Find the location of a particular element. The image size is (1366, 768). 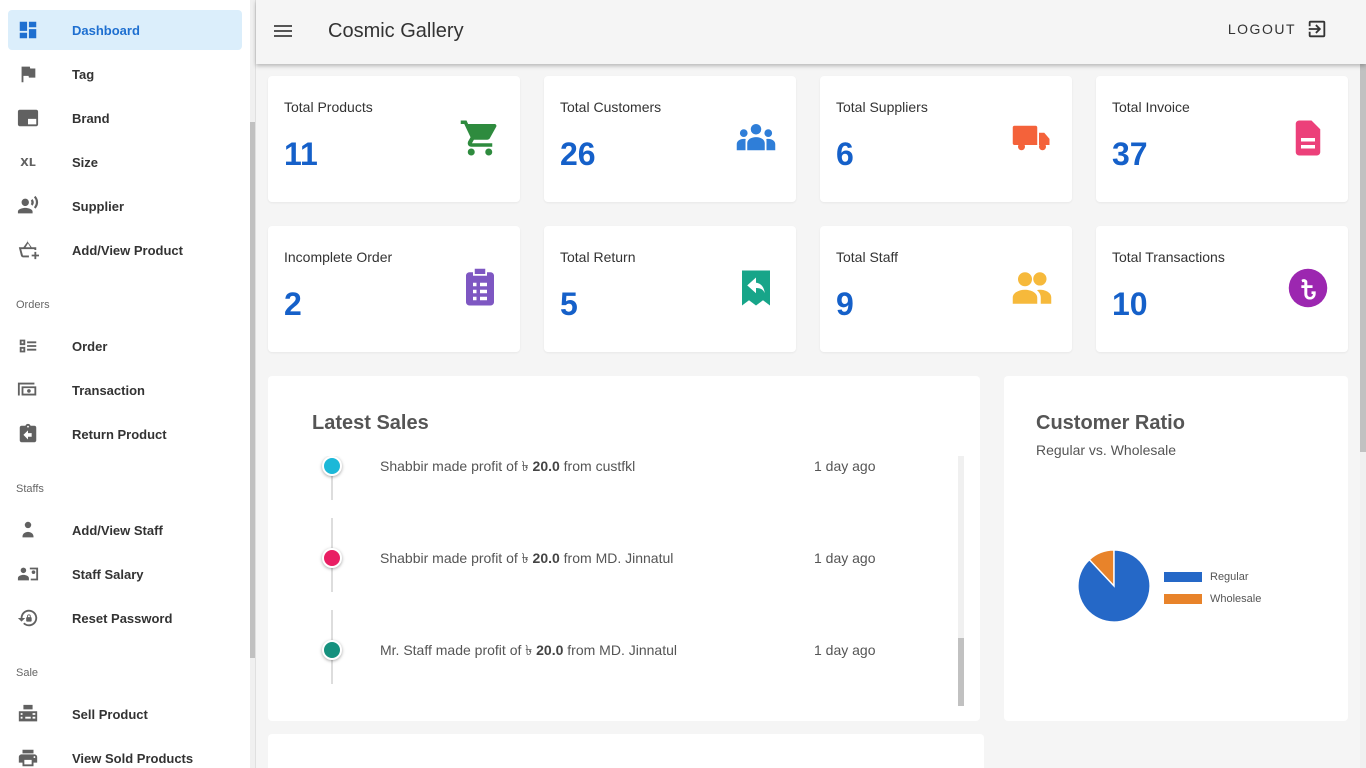

sidebar-item-label: Transaction is located at coordinates (108, 390).